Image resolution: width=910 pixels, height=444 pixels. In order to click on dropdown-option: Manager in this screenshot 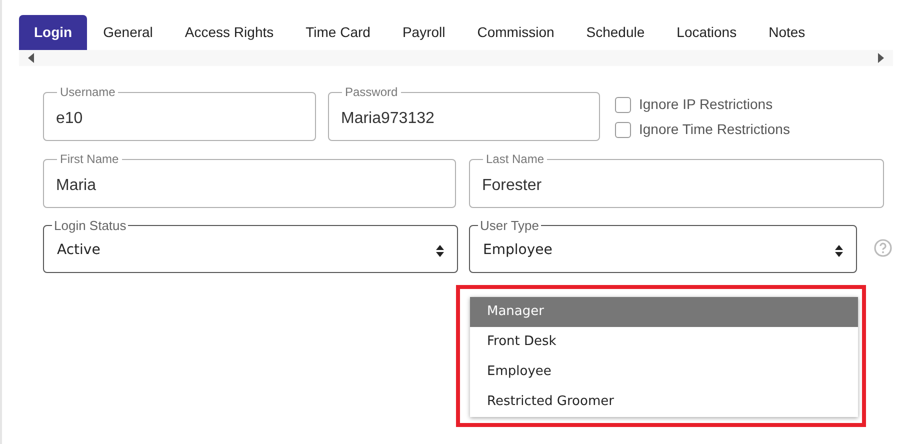, I will do `click(664, 312)`.